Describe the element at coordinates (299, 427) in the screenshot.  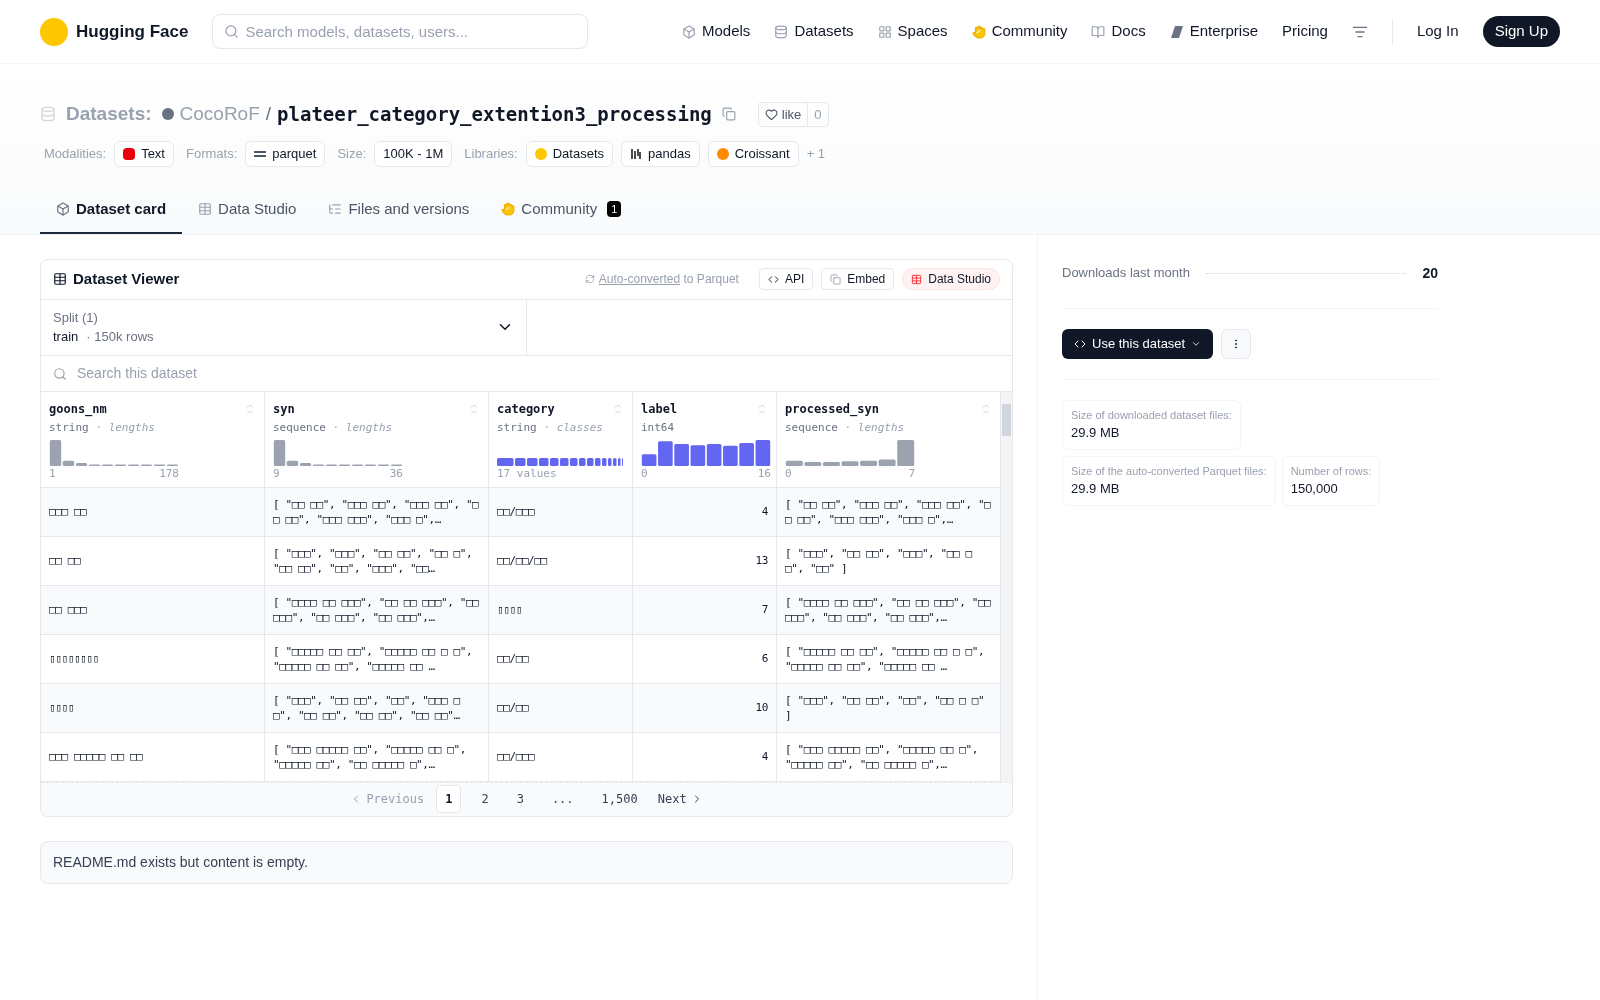
I see `column-type: sequence` at that location.